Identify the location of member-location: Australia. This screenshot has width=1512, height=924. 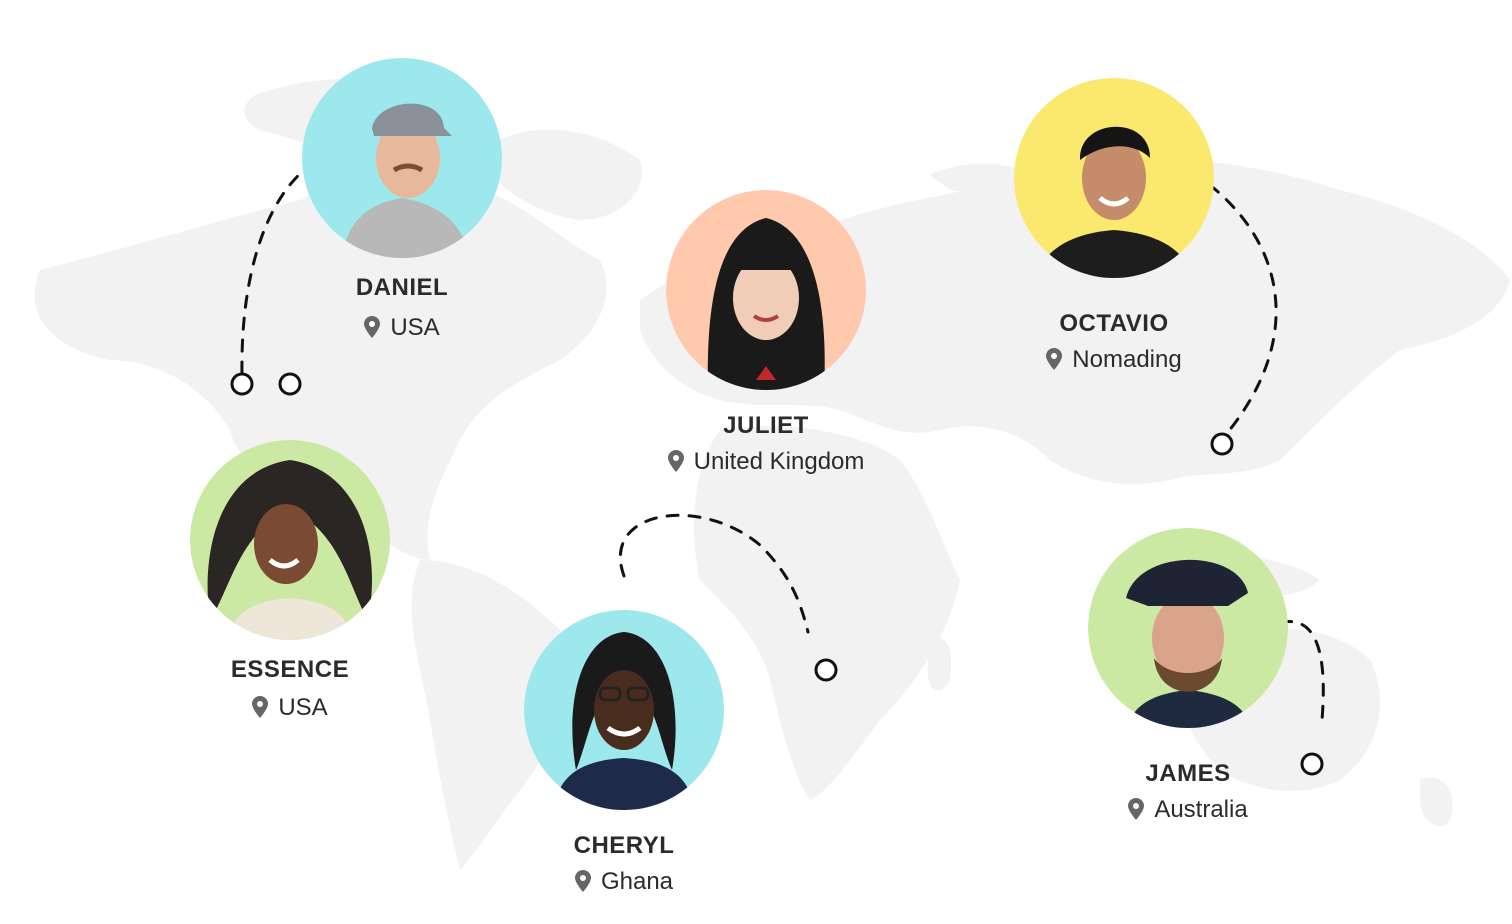
(1188, 810).